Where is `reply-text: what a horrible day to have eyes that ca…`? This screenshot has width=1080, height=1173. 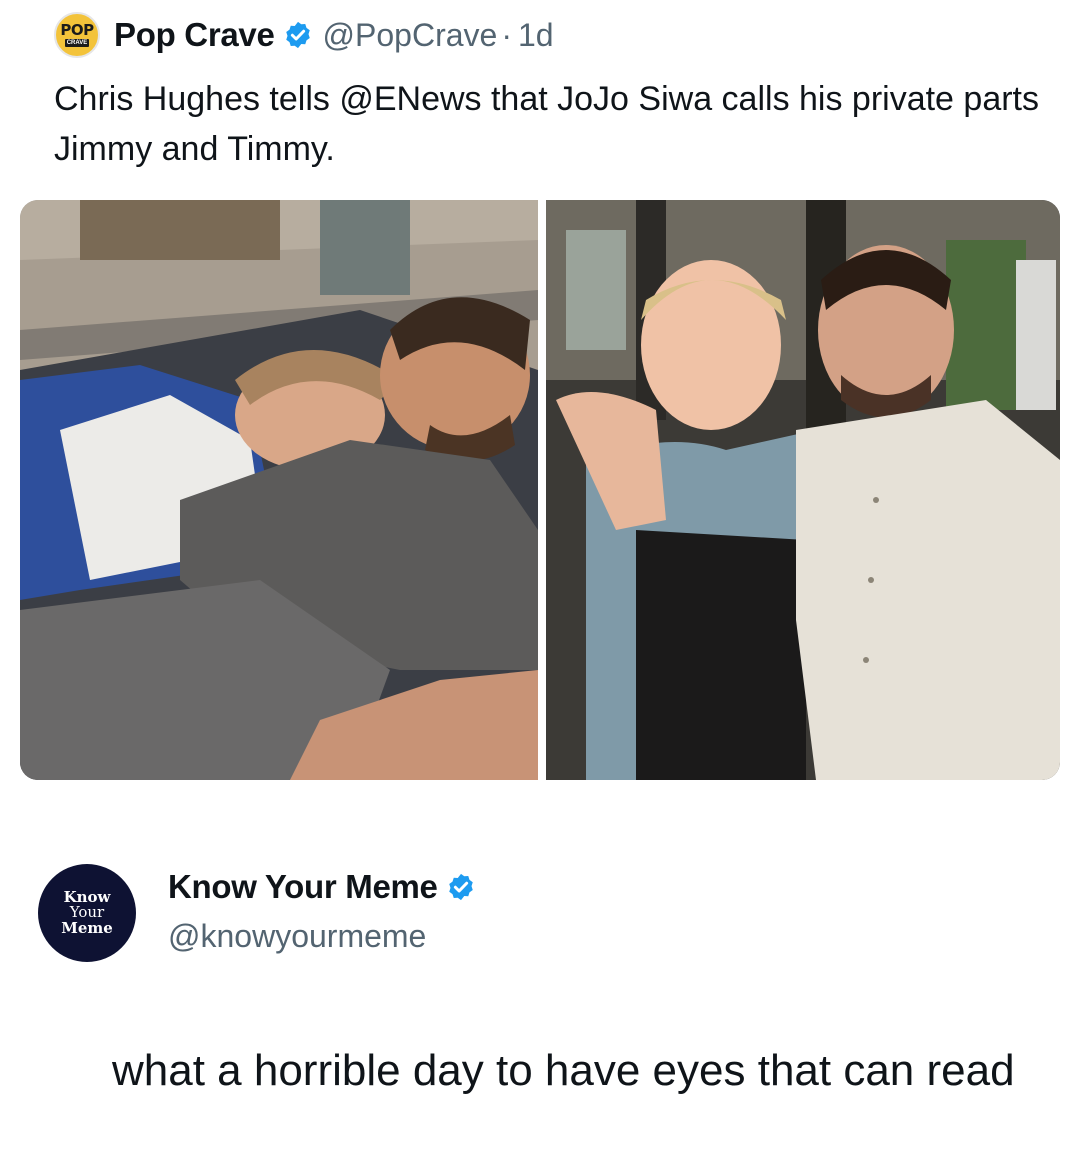 reply-text: what a horrible day to have eyes that ca… is located at coordinates (563, 1070).